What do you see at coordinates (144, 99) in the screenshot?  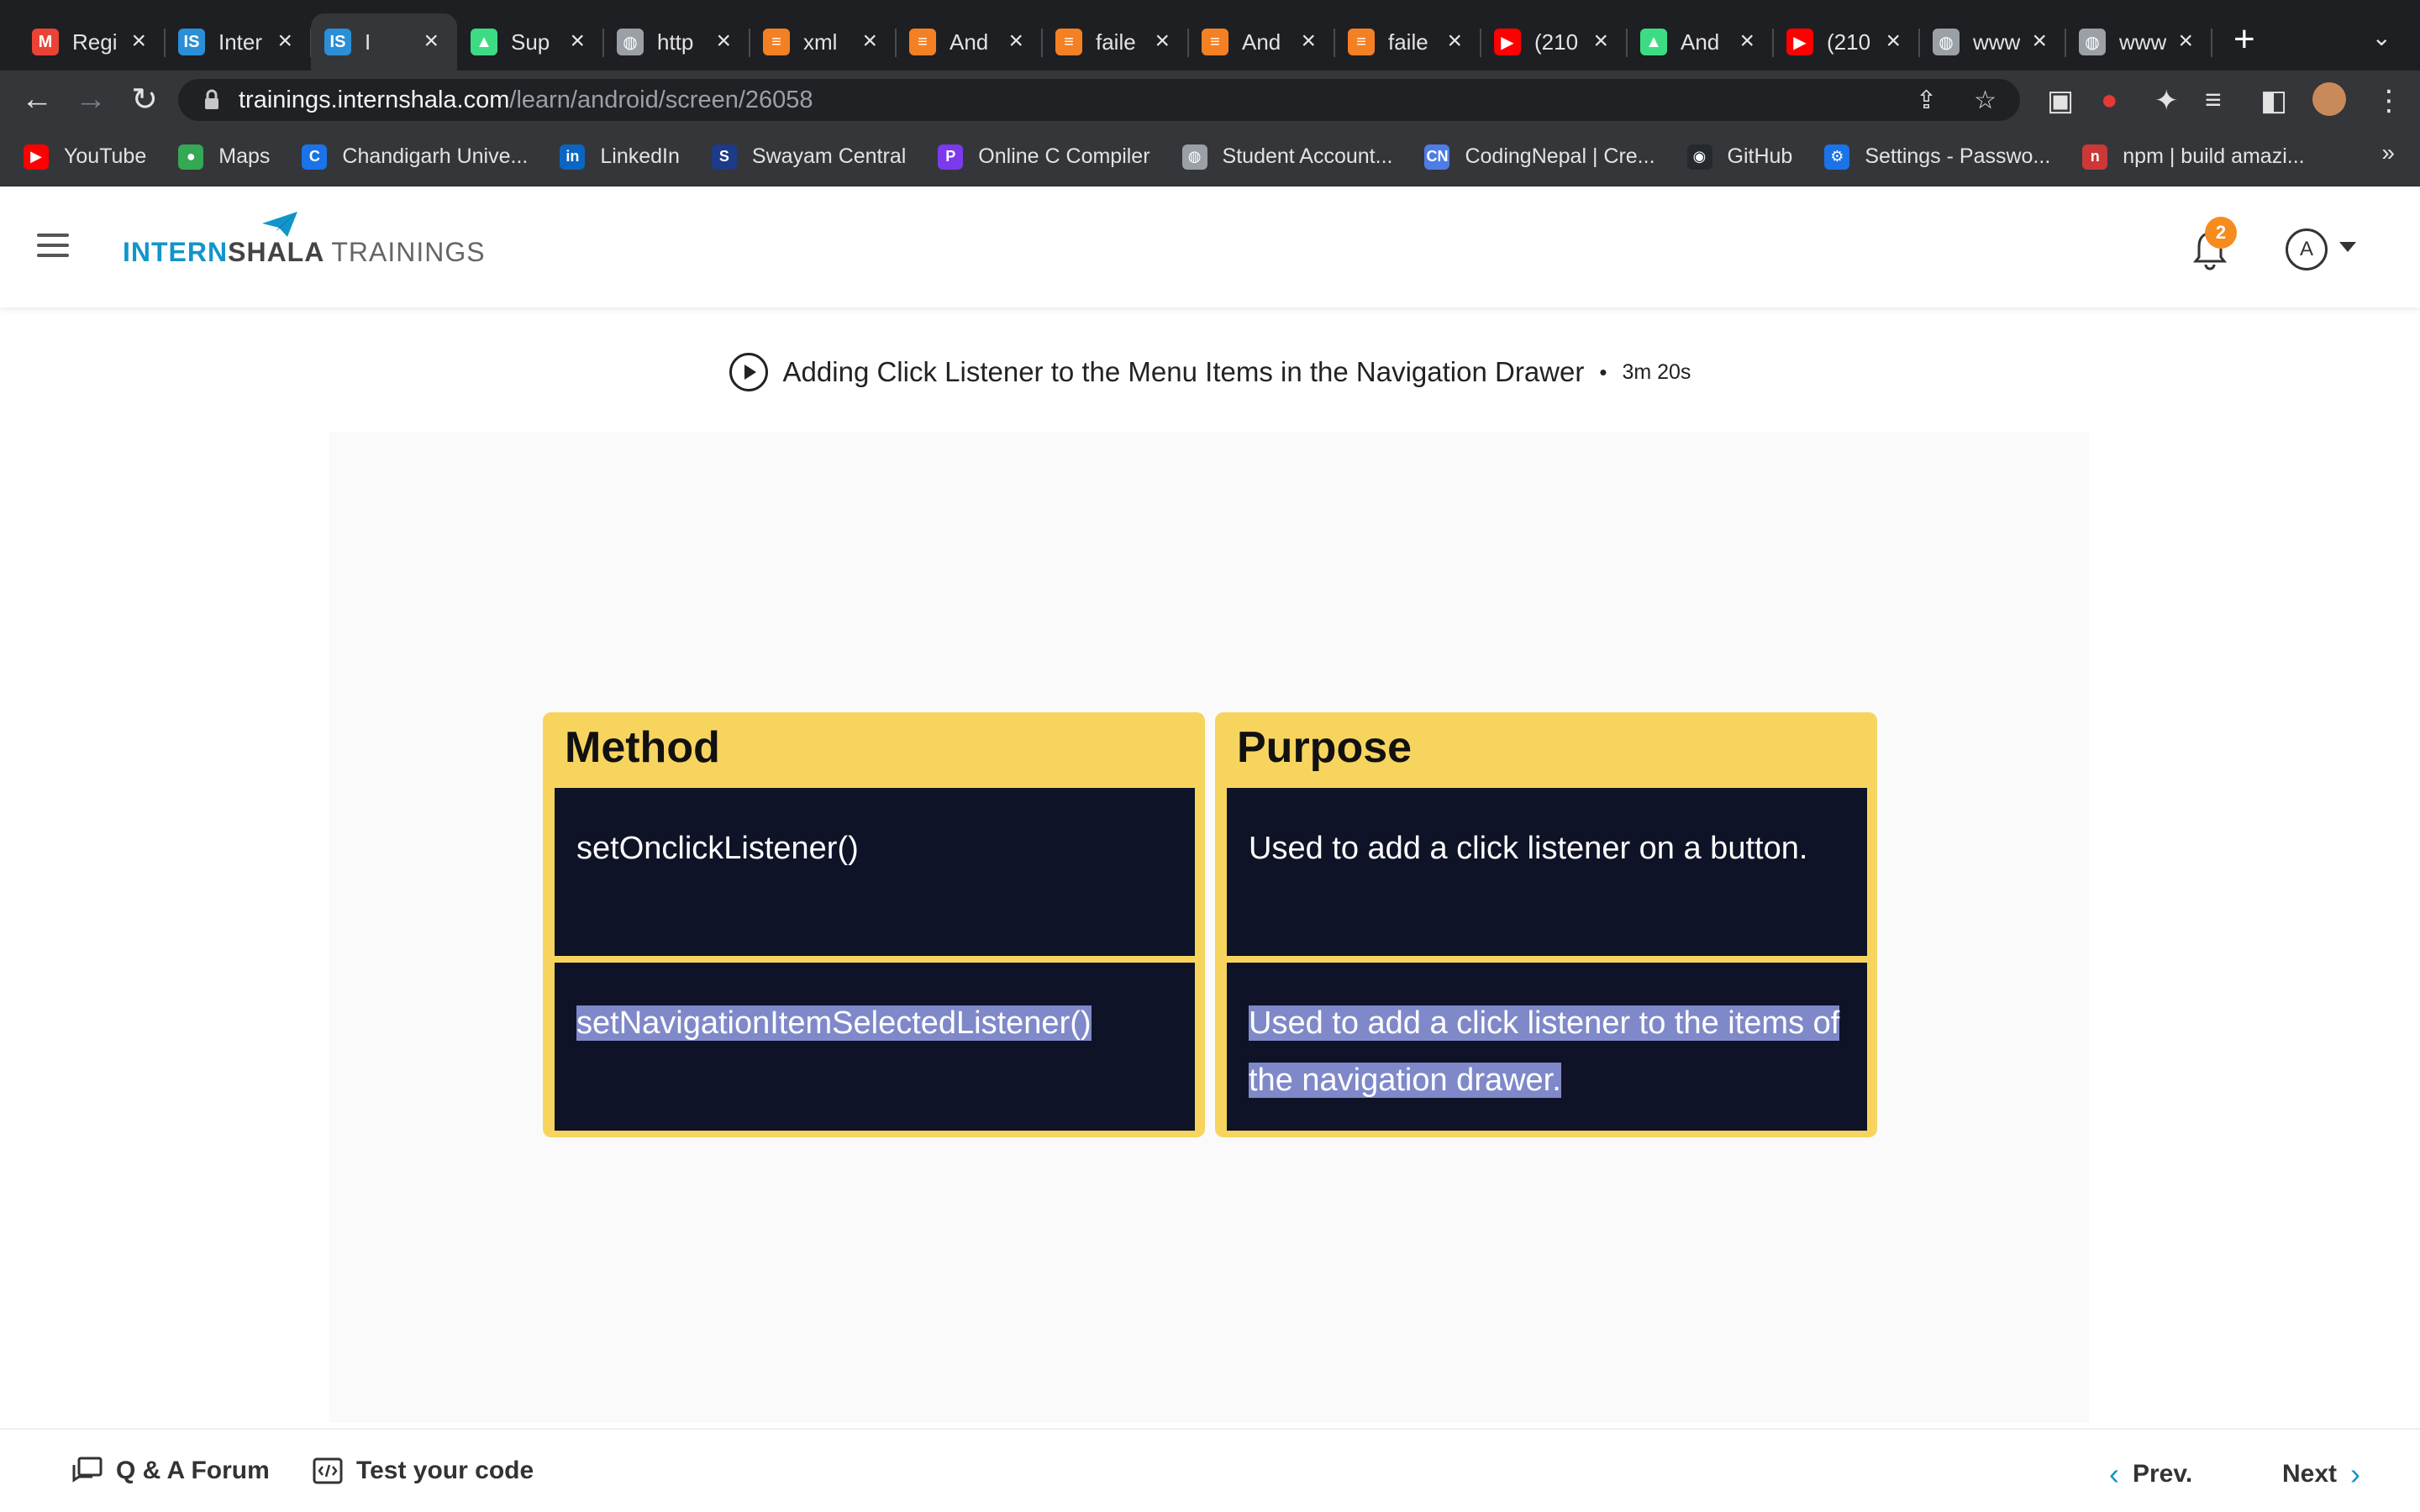 I see `reload-icon: ↻` at bounding box center [144, 99].